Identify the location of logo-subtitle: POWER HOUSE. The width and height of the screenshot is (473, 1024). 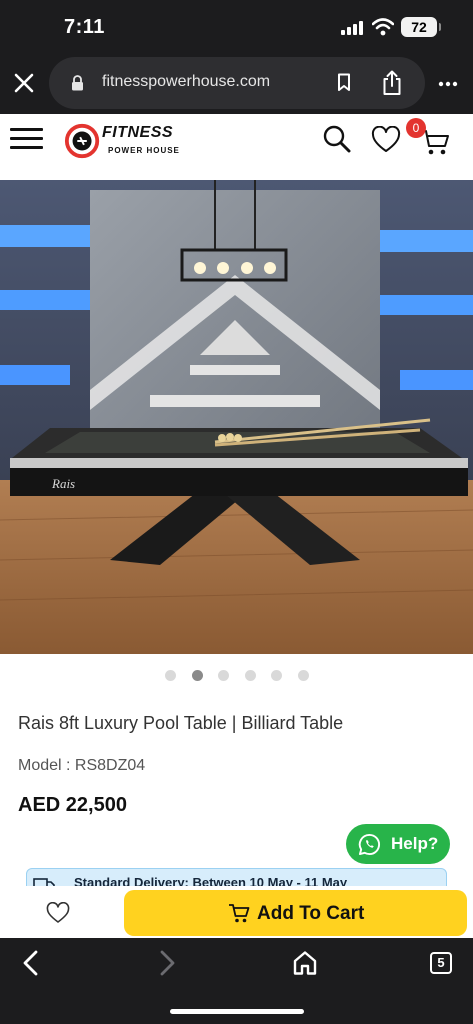
(144, 150).